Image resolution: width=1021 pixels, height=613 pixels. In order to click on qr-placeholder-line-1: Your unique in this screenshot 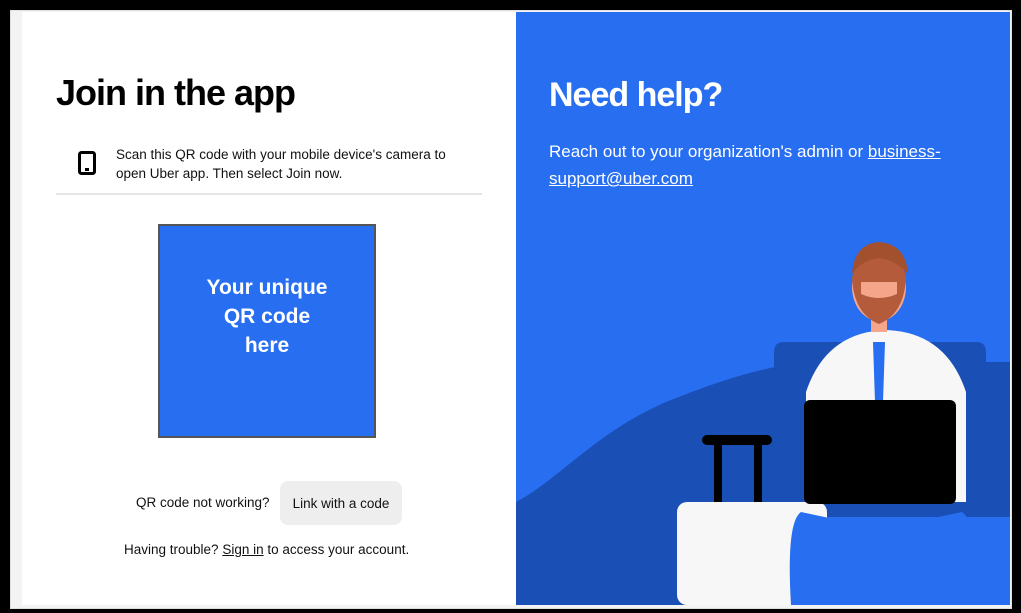, I will do `click(267, 287)`.